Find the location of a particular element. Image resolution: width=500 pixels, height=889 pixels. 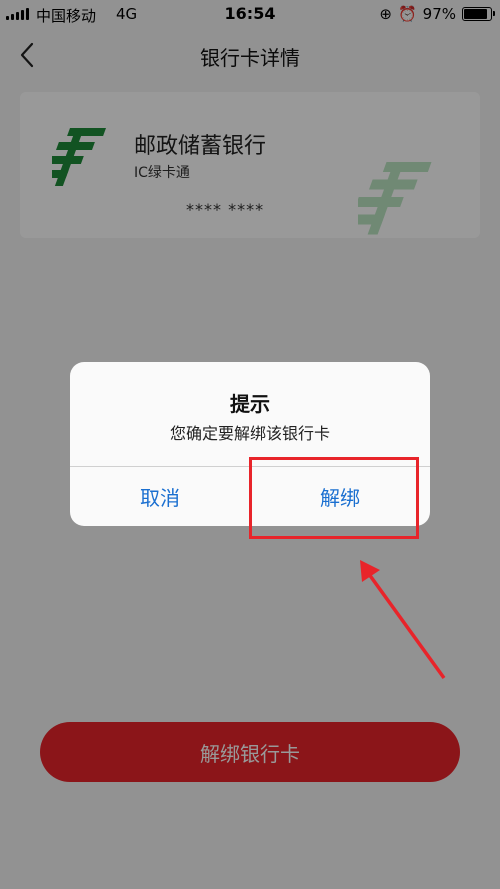

annotation-arrow-icon is located at coordinates (403, 620).